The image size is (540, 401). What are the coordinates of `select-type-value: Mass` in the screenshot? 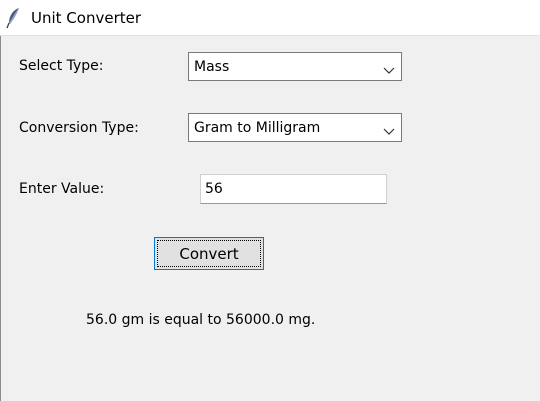 It's located at (212, 67).